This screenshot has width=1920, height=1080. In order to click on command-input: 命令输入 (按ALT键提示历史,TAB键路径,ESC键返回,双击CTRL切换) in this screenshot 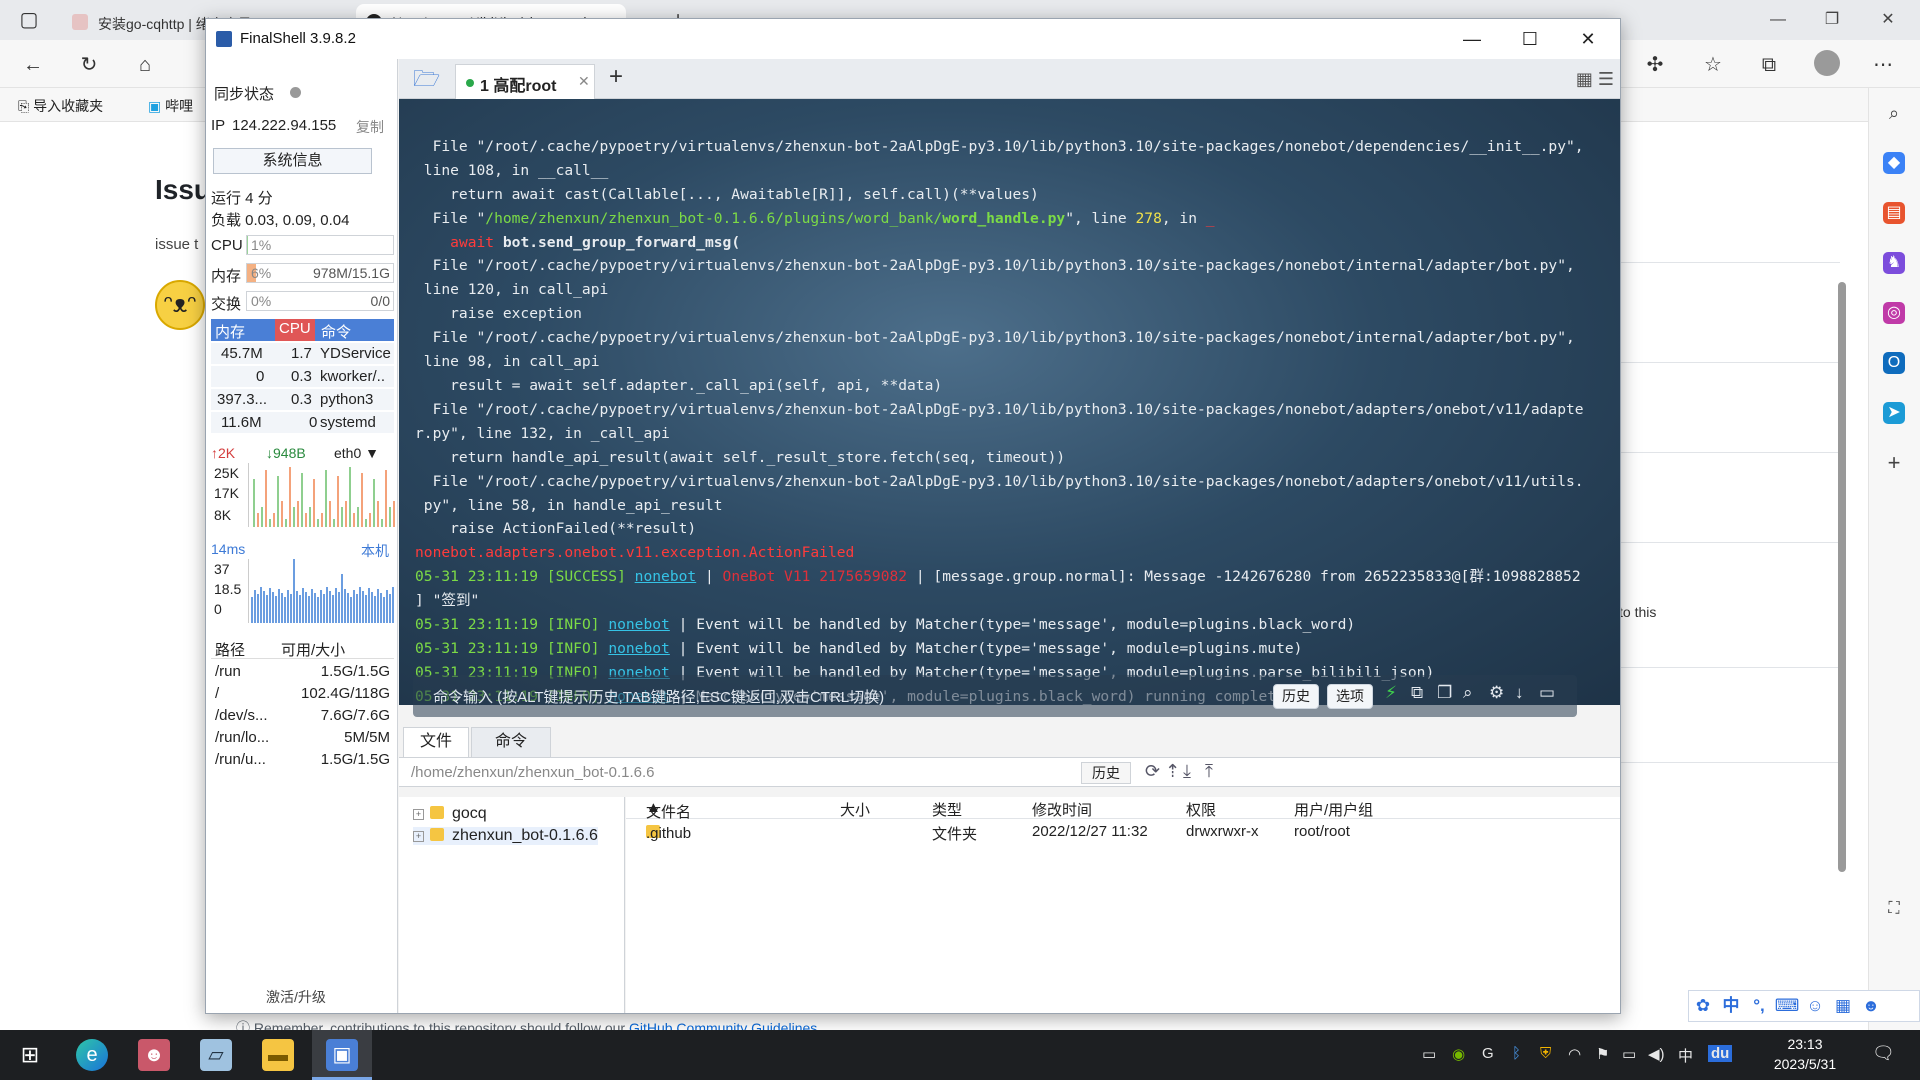, I will do `click(658, 696)`.